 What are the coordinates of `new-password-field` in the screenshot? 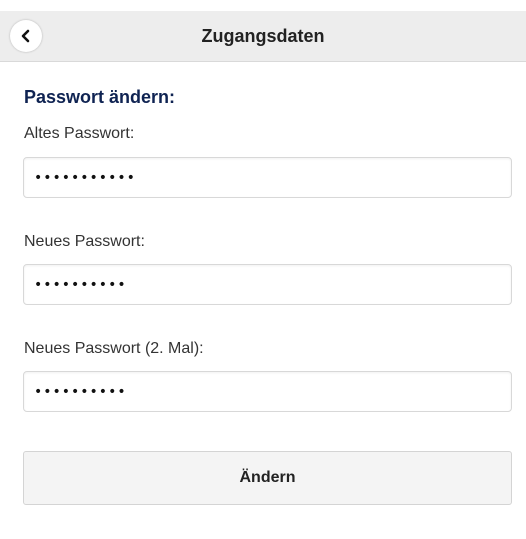 It's located at (267, 284).